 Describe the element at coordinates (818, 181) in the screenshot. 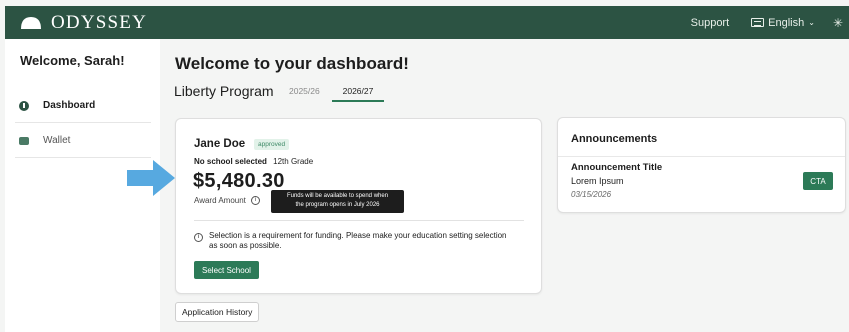

I see `cta-button: CTA` at that location.